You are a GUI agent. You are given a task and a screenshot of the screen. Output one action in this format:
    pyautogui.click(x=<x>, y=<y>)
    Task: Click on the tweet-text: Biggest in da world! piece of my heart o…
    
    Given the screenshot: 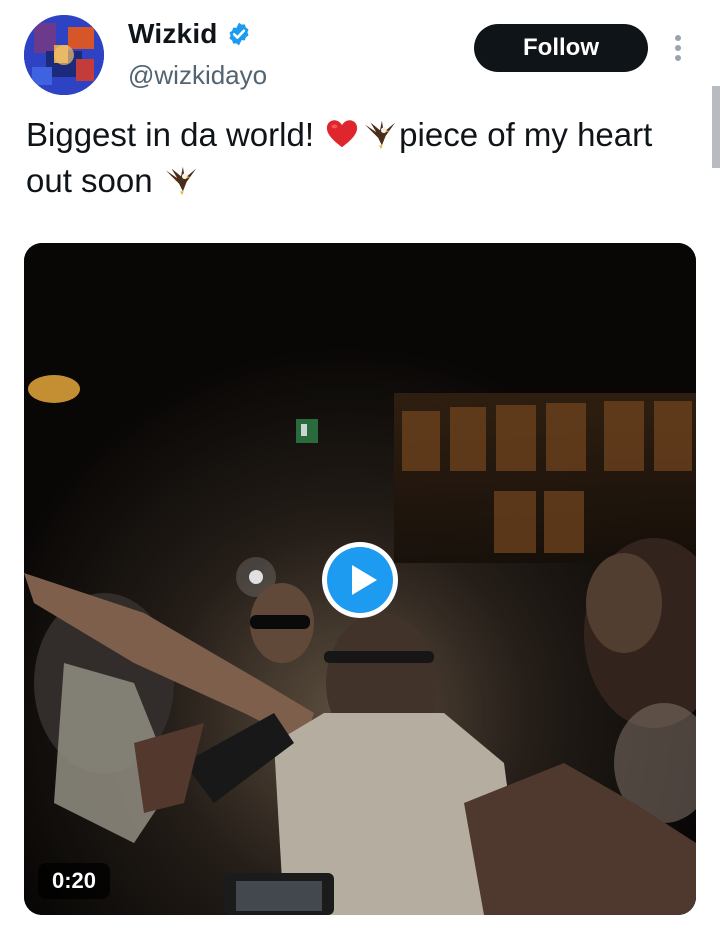 What is the action you would take?
    pyautogui.click(x=366, y=158)
    